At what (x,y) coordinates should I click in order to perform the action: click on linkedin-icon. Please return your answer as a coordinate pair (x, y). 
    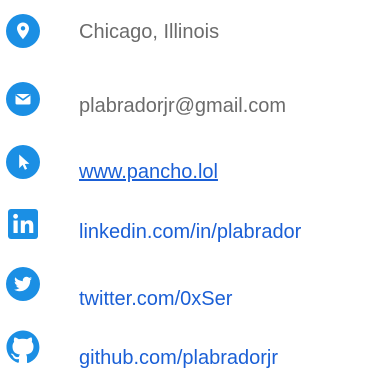
    Looking at the image, I should click on (23, 224).